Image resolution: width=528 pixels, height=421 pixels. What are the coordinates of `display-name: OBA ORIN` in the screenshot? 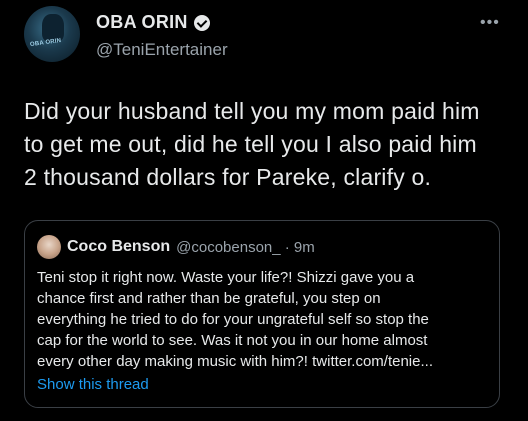 It's located at (142, 22).